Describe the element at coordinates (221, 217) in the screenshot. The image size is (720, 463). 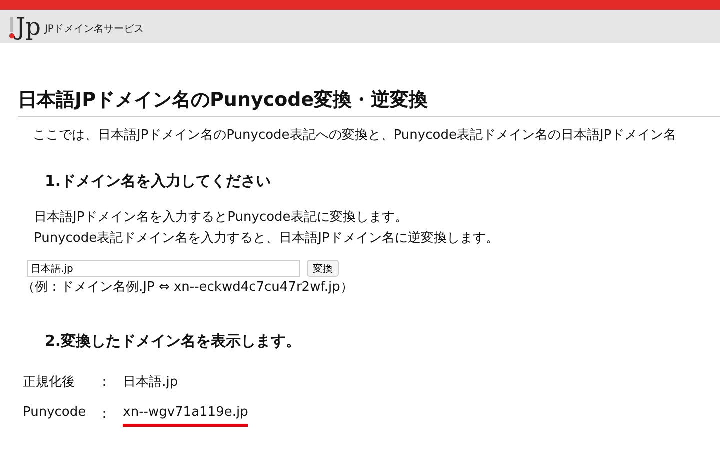
I see `description-text: 日本語JPドメイン名を入力するとPunycode表記に変換します。` at that location.